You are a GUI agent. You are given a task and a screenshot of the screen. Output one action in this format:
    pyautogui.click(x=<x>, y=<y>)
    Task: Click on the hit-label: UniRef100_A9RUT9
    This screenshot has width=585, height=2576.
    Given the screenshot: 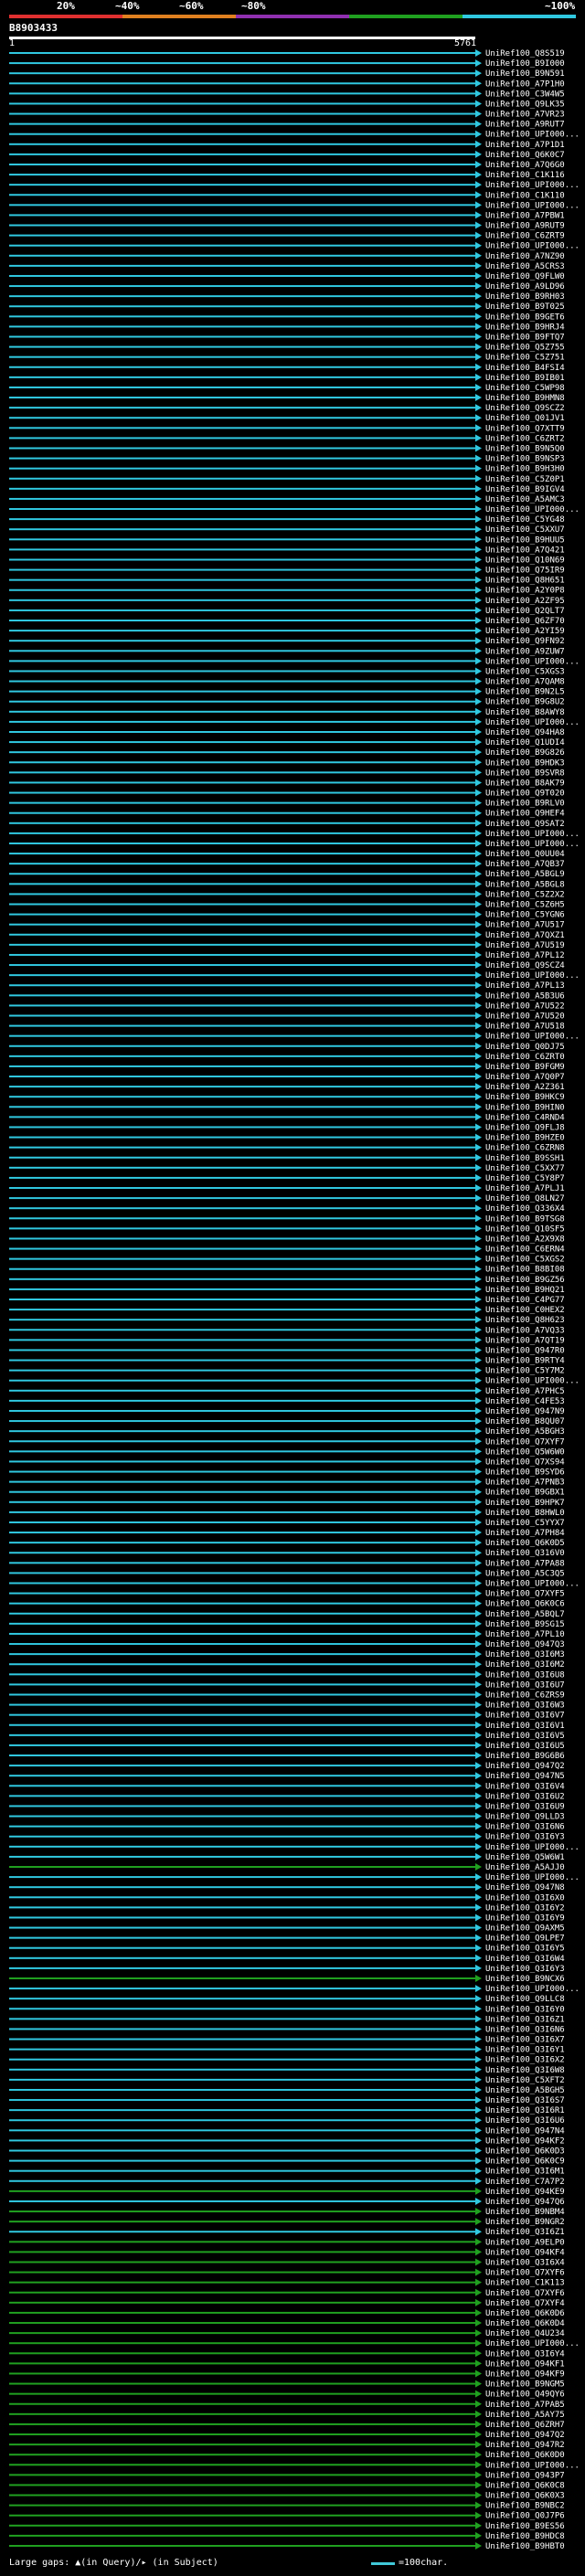 What is the action you would take?
    pyautogui.click(x=525, y=226)
    